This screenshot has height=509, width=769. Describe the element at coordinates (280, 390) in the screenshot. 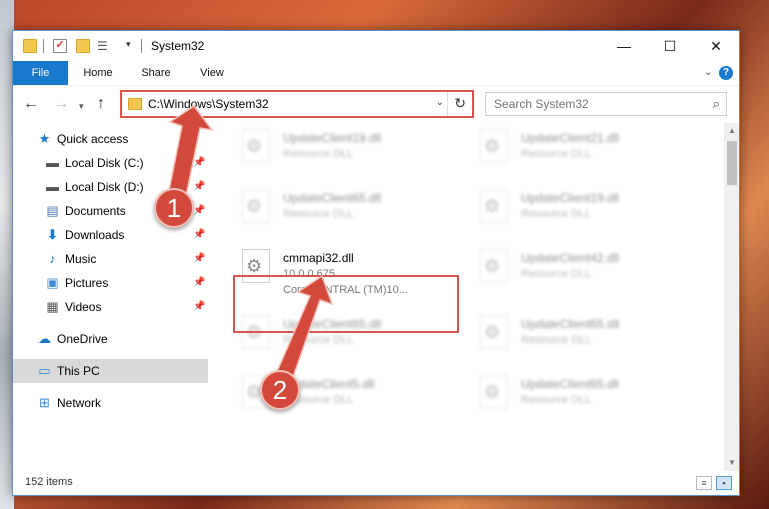

I see `step-2-badge: 2` at that location.